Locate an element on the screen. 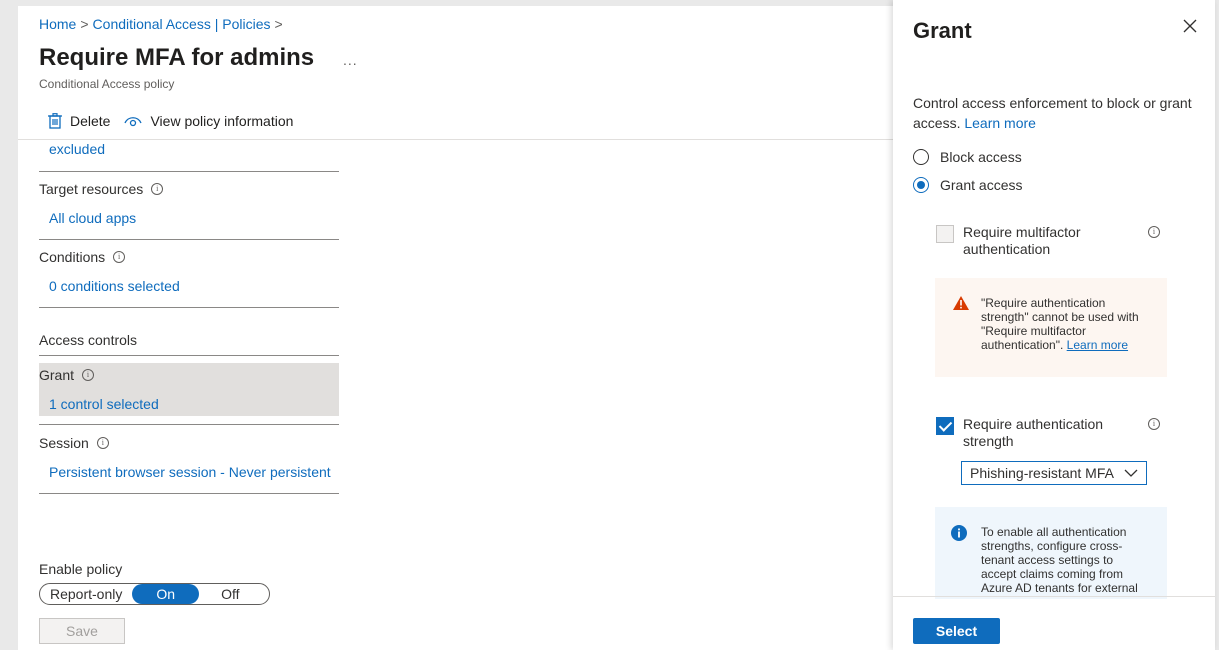  enable-policy-label: Enable policy is located at coordinates (81, 569).